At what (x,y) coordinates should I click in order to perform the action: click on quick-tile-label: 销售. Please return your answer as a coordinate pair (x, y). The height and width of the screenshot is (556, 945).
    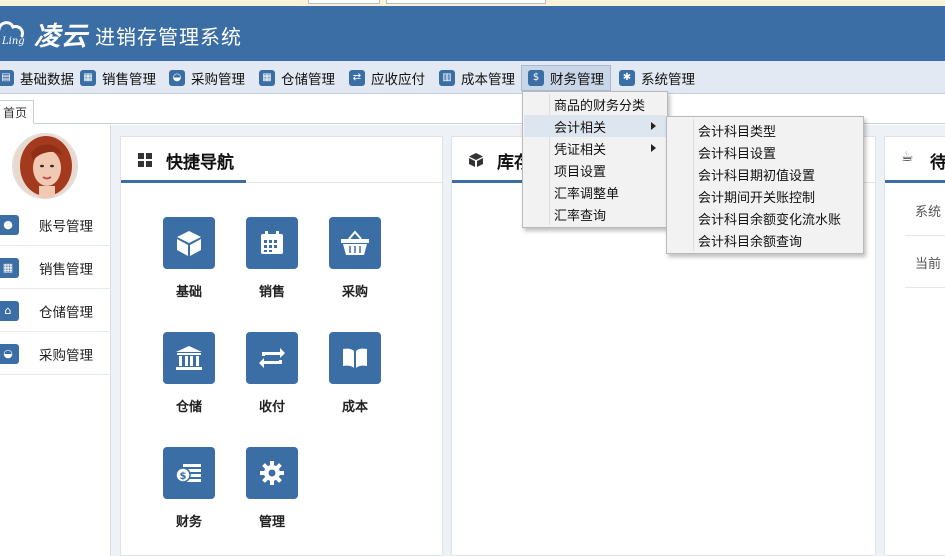
    Looking at the image, I should click on (271, 292).